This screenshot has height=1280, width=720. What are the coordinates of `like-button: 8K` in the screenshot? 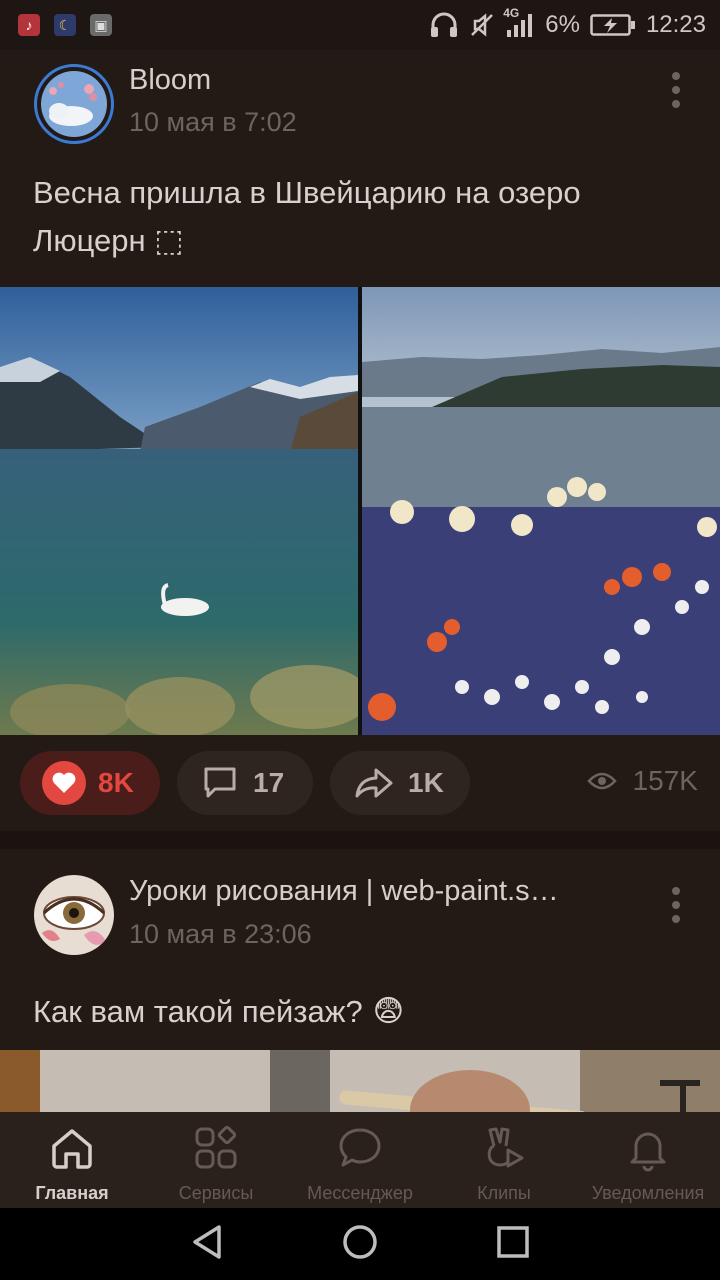 It's located at (90, 783).